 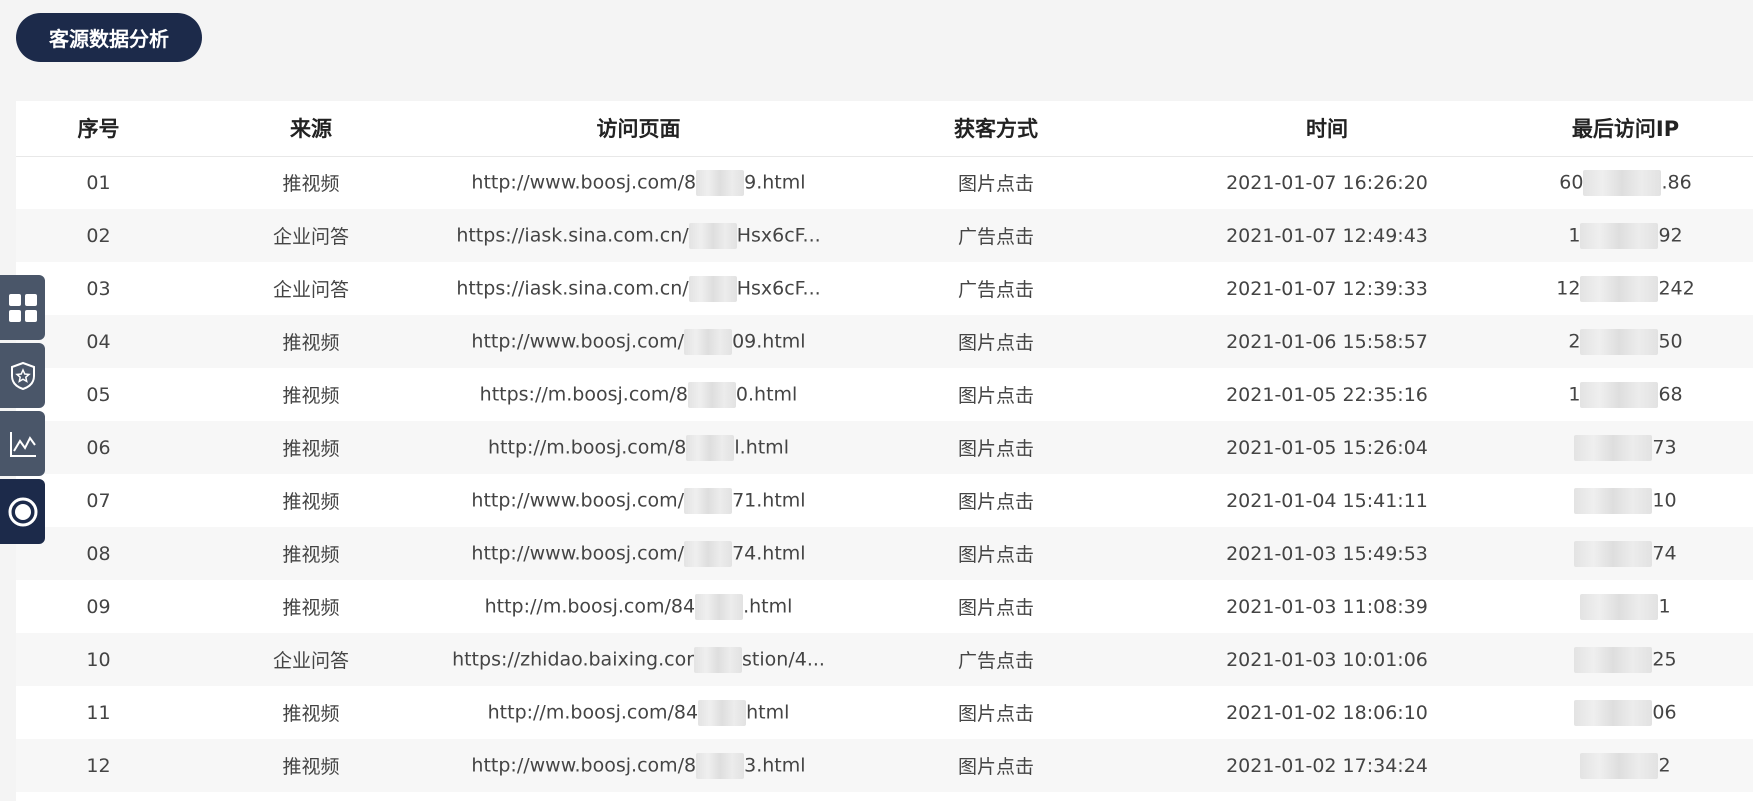 What do you see at coordinates (1327, 447) in the screenshot?
I see `cell-time: 2021-01-05 15:26:04` at bounding box center [1327, 447].